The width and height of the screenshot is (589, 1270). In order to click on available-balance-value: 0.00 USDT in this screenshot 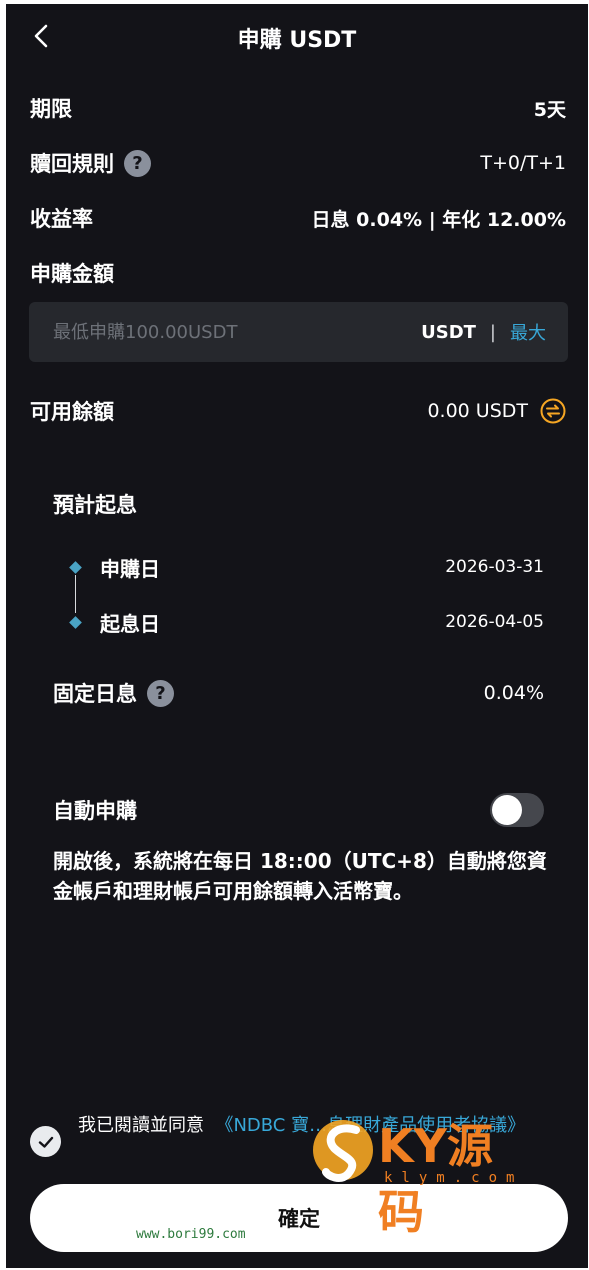, I will do `click(477, 411)`.